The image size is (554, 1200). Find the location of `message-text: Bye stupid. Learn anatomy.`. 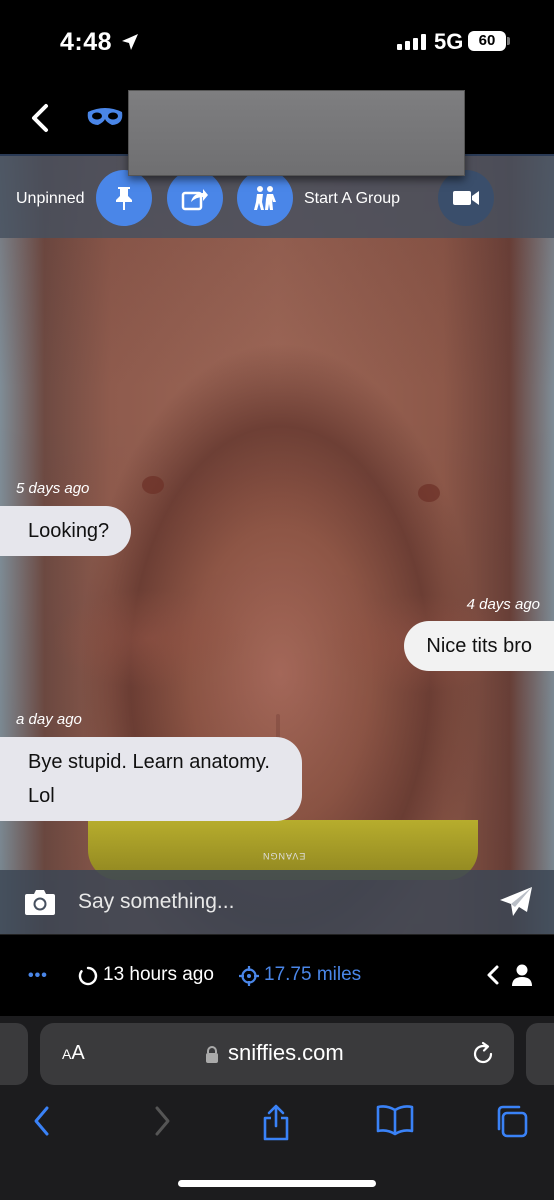

message-text: Bye stupid. Learn anatomy. is located at coordinates (149, 762).